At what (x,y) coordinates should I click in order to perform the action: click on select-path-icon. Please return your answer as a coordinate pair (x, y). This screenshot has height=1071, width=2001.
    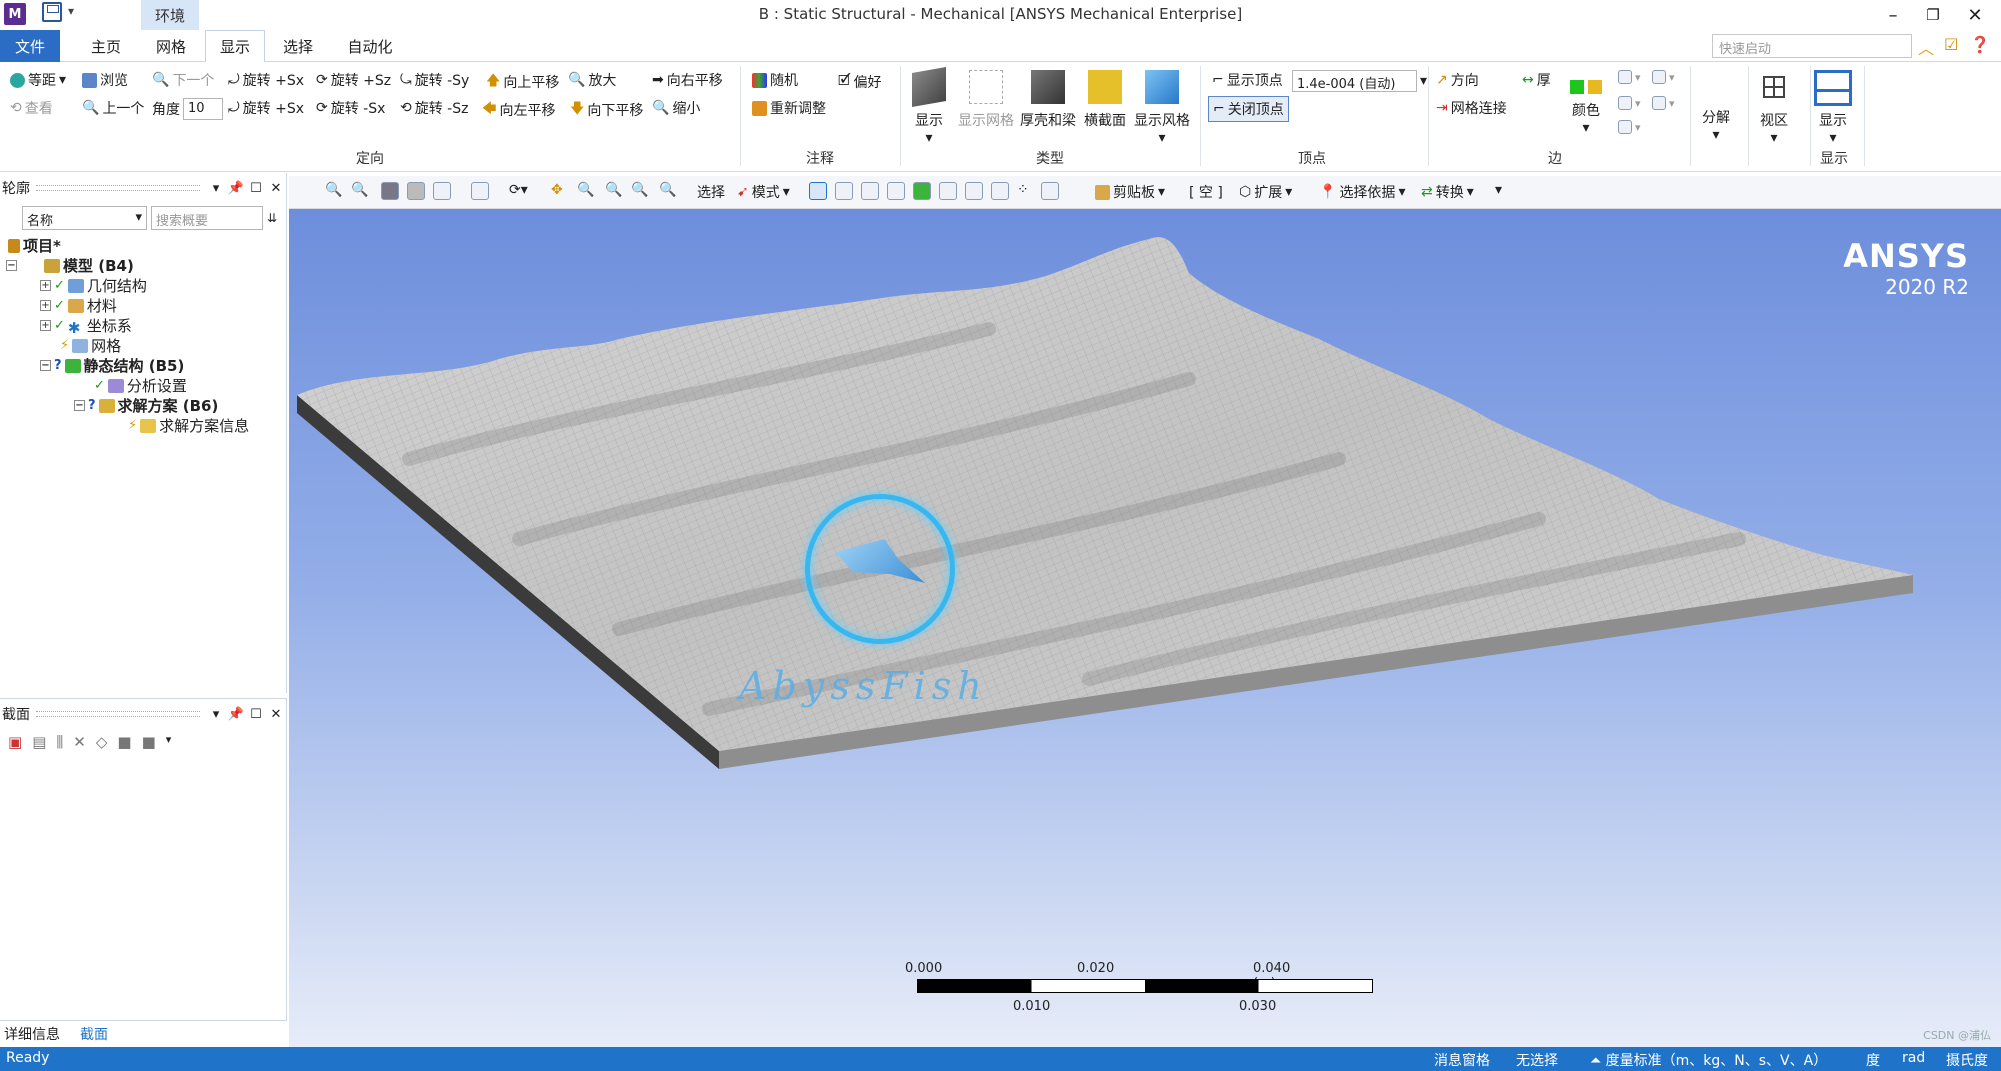
    Looking at the image, I should click on (1050, 191).